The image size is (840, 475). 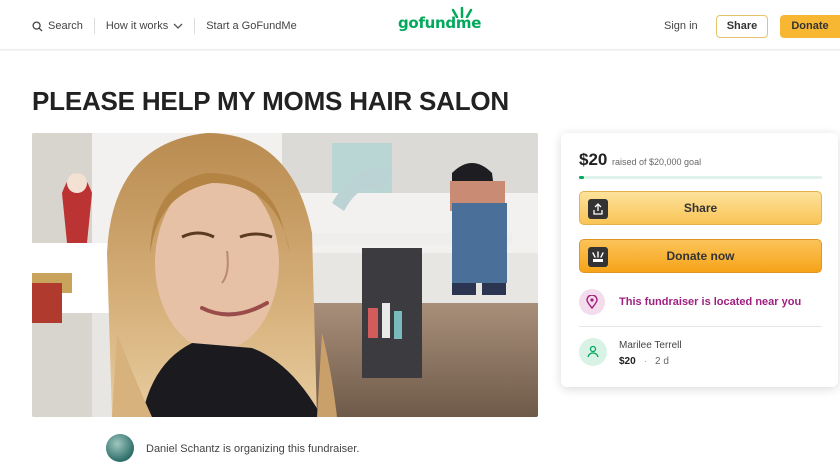 What do you see at coordinates (462, 12) in the screenshot?
I see `logo-sprout-icon` at bounding box center [462, 12].